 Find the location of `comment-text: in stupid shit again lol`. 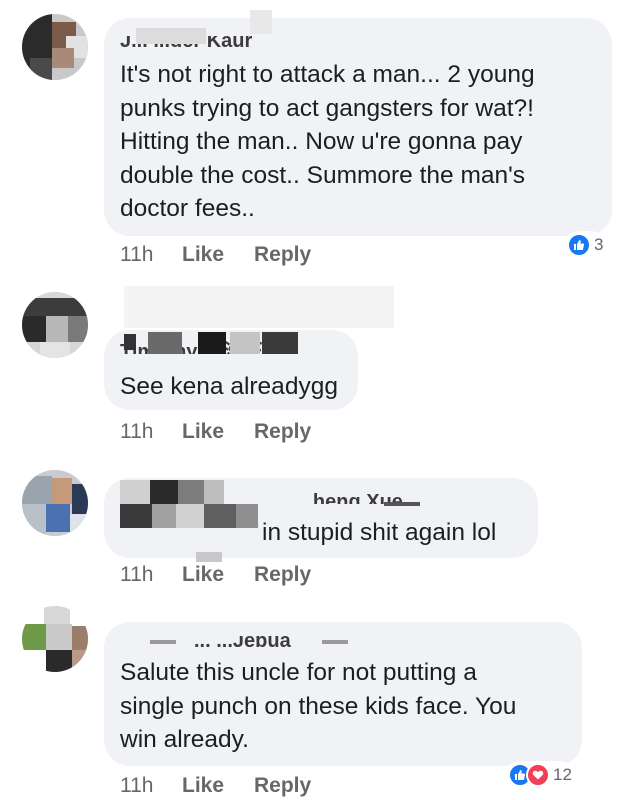

comment-text: in stupid shit again lol is located at coordinates (379, 532).